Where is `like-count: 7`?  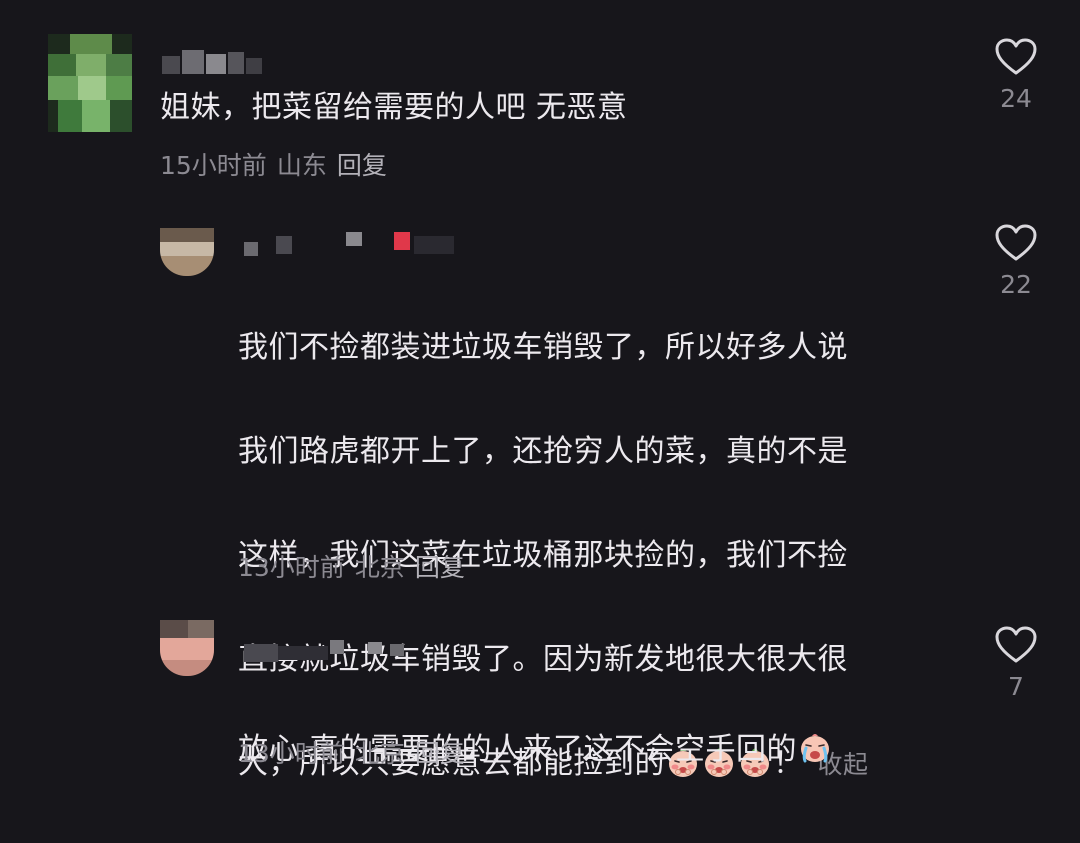
like-count: 7 is located at coordinates (1016, 686).